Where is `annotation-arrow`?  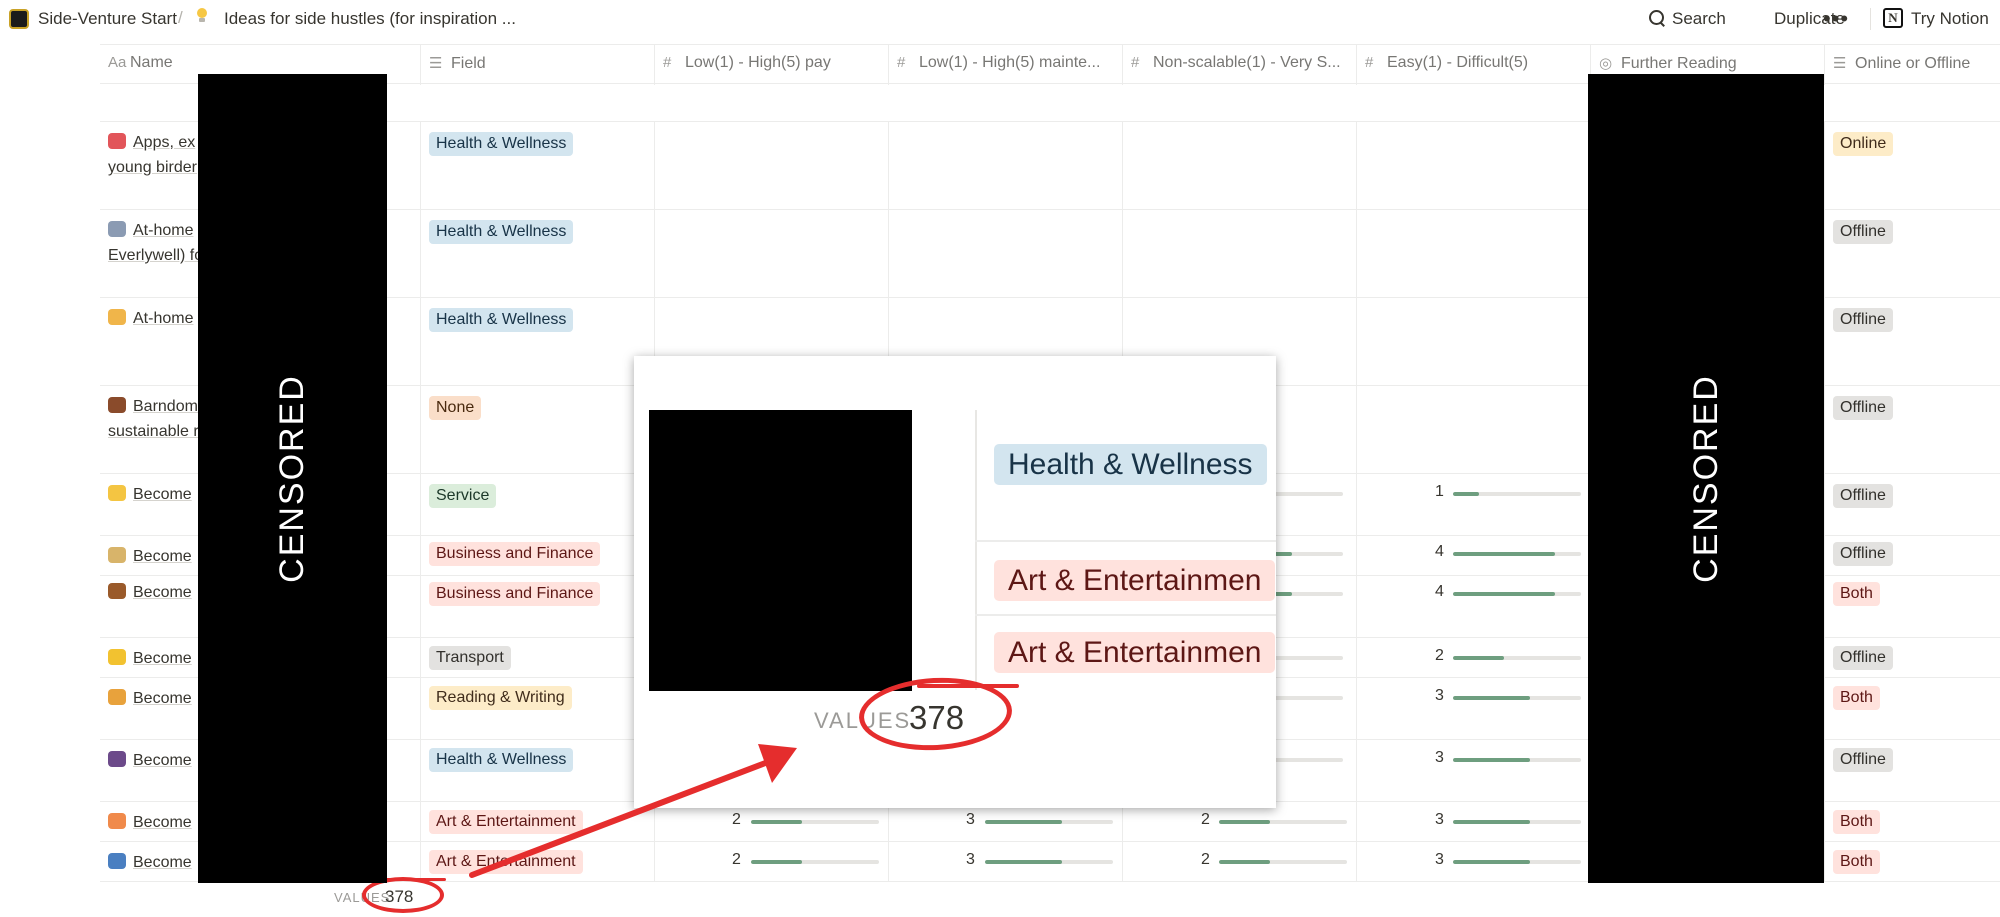 annotation-arrow is located at coordinates (633, 811).